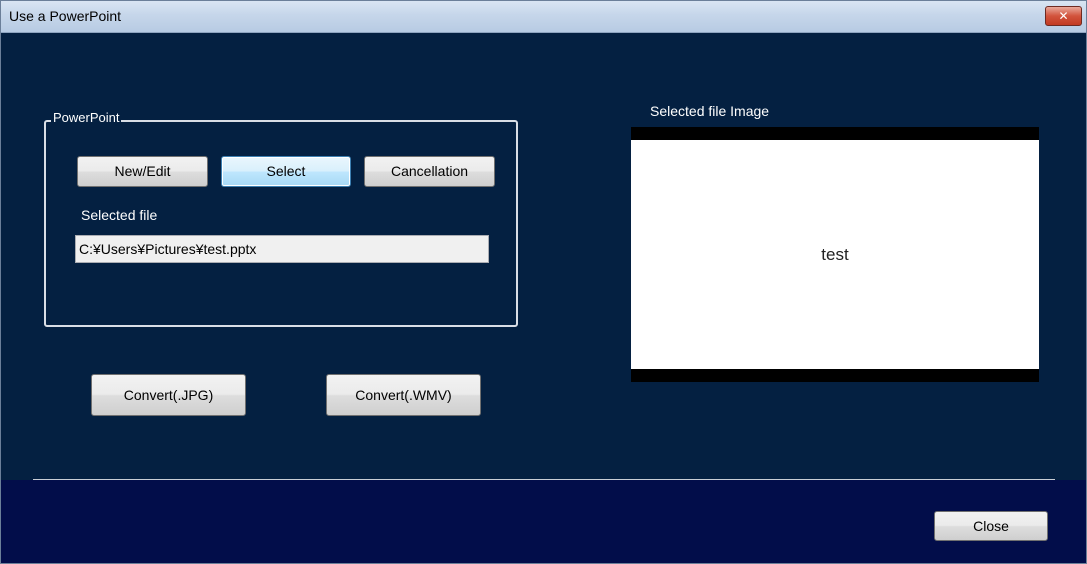  Describe the element at coordinates (65, 16) in the screenshot. I see `window-title: Use a PowerPoint` at that location.